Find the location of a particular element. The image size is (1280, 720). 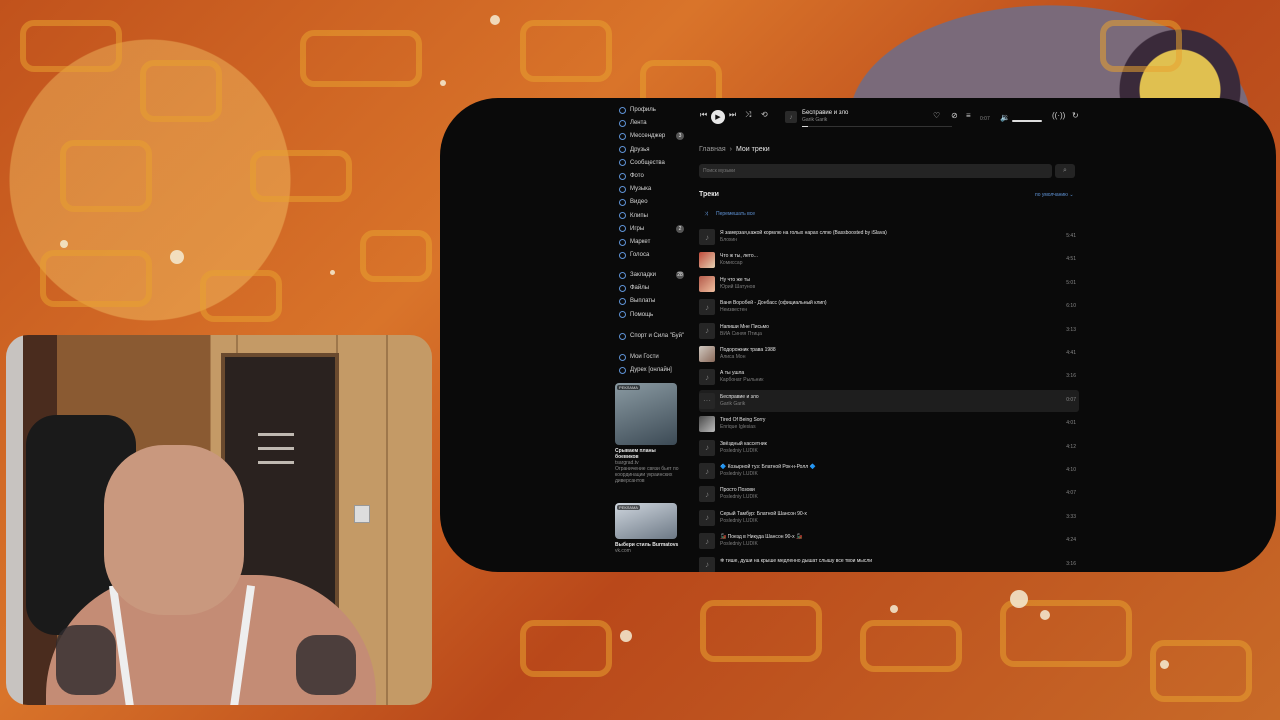

sidebar-item: Файлы is located at coordinates (634, 288).